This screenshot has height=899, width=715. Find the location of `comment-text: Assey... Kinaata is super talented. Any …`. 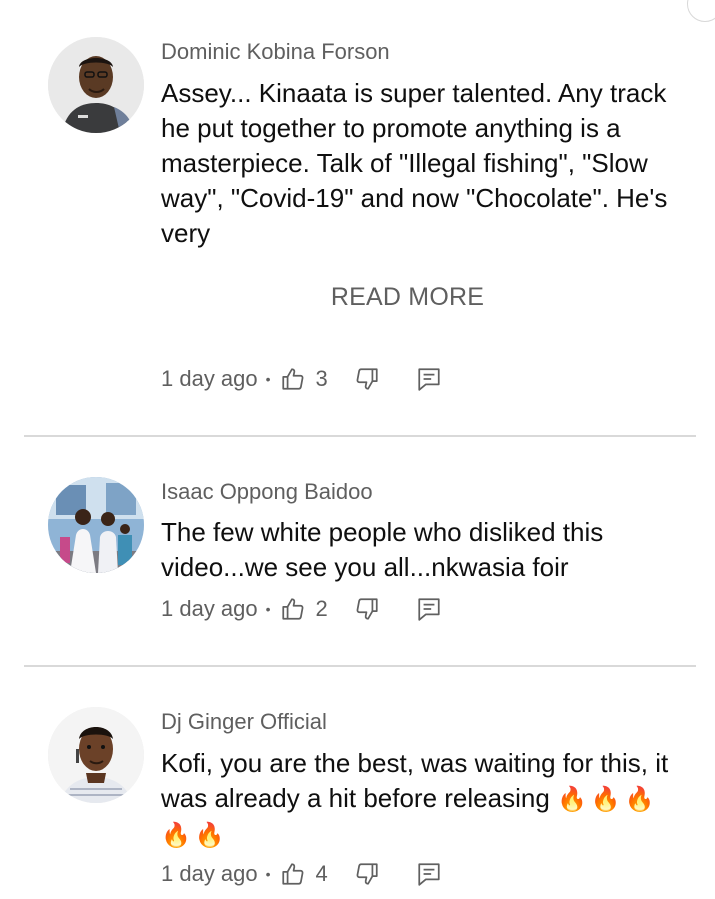

comment-text: Assey... Kinaata is super talented. Any … is located at coordinates (414, 163).